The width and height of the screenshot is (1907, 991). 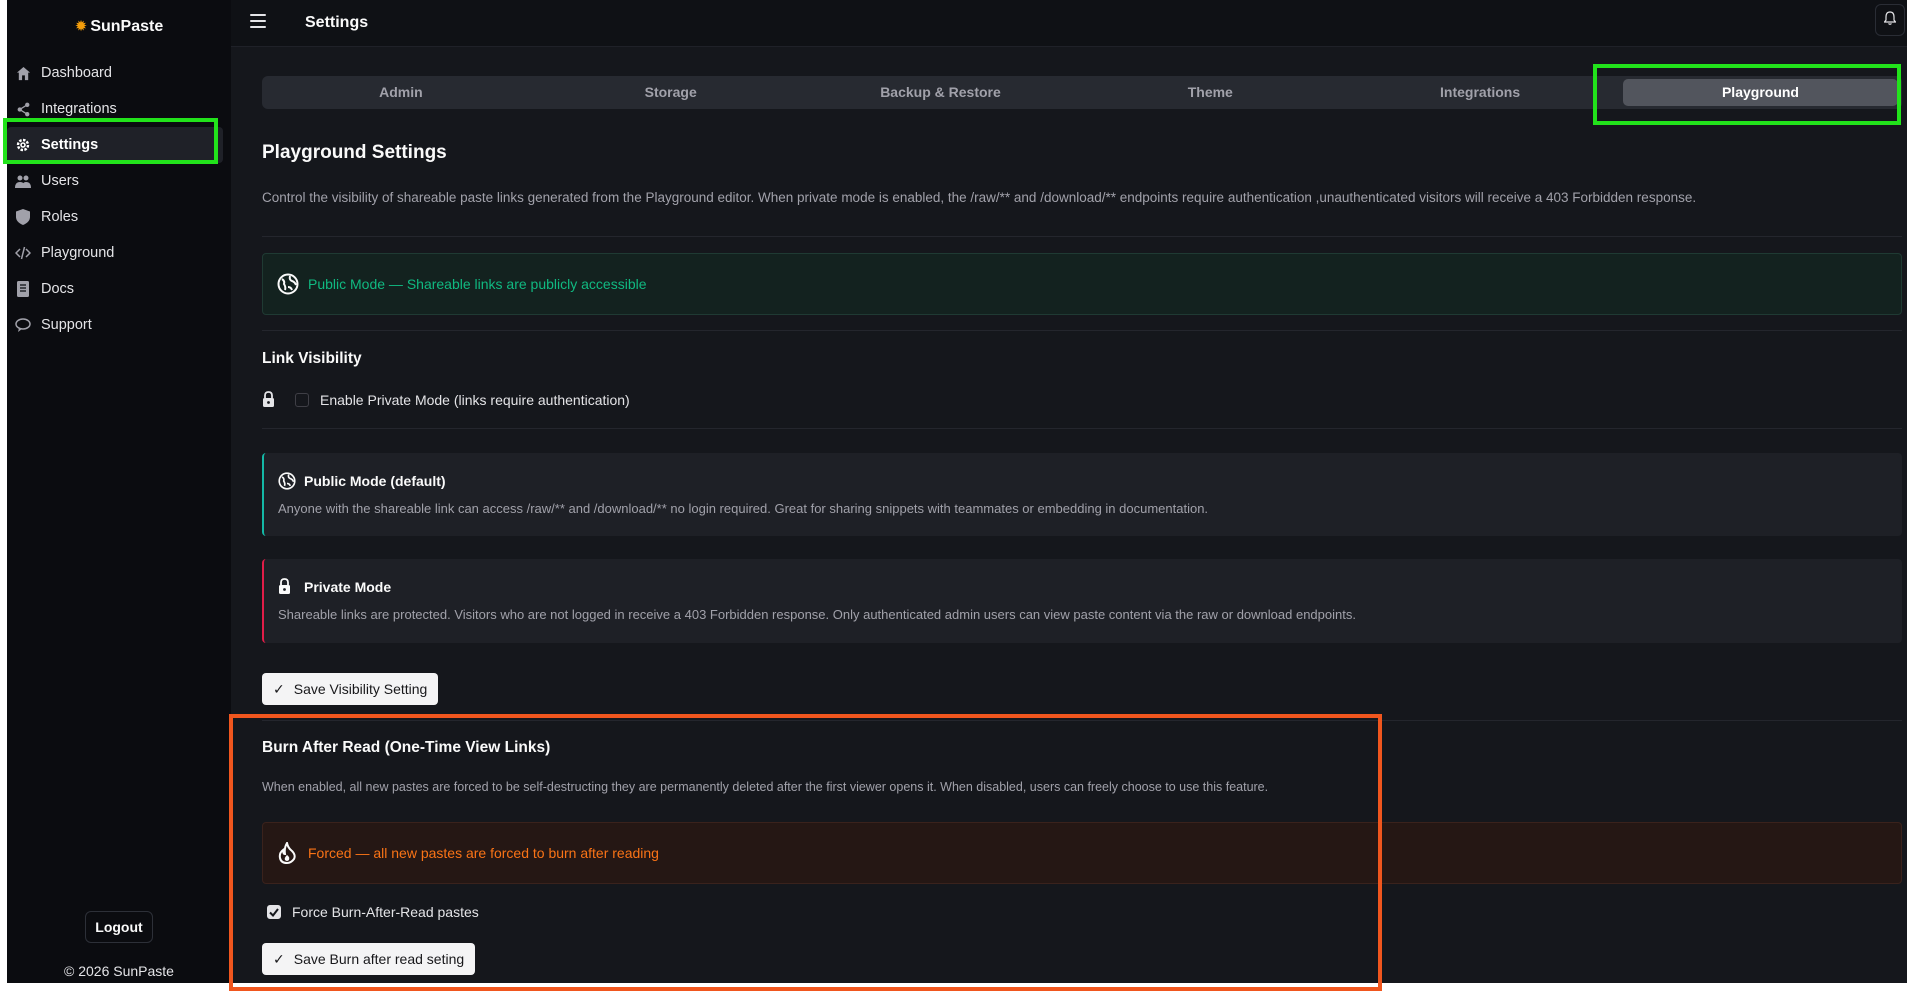 I want to click on sidebar-item-label: Users, so click(x=60, y=181).